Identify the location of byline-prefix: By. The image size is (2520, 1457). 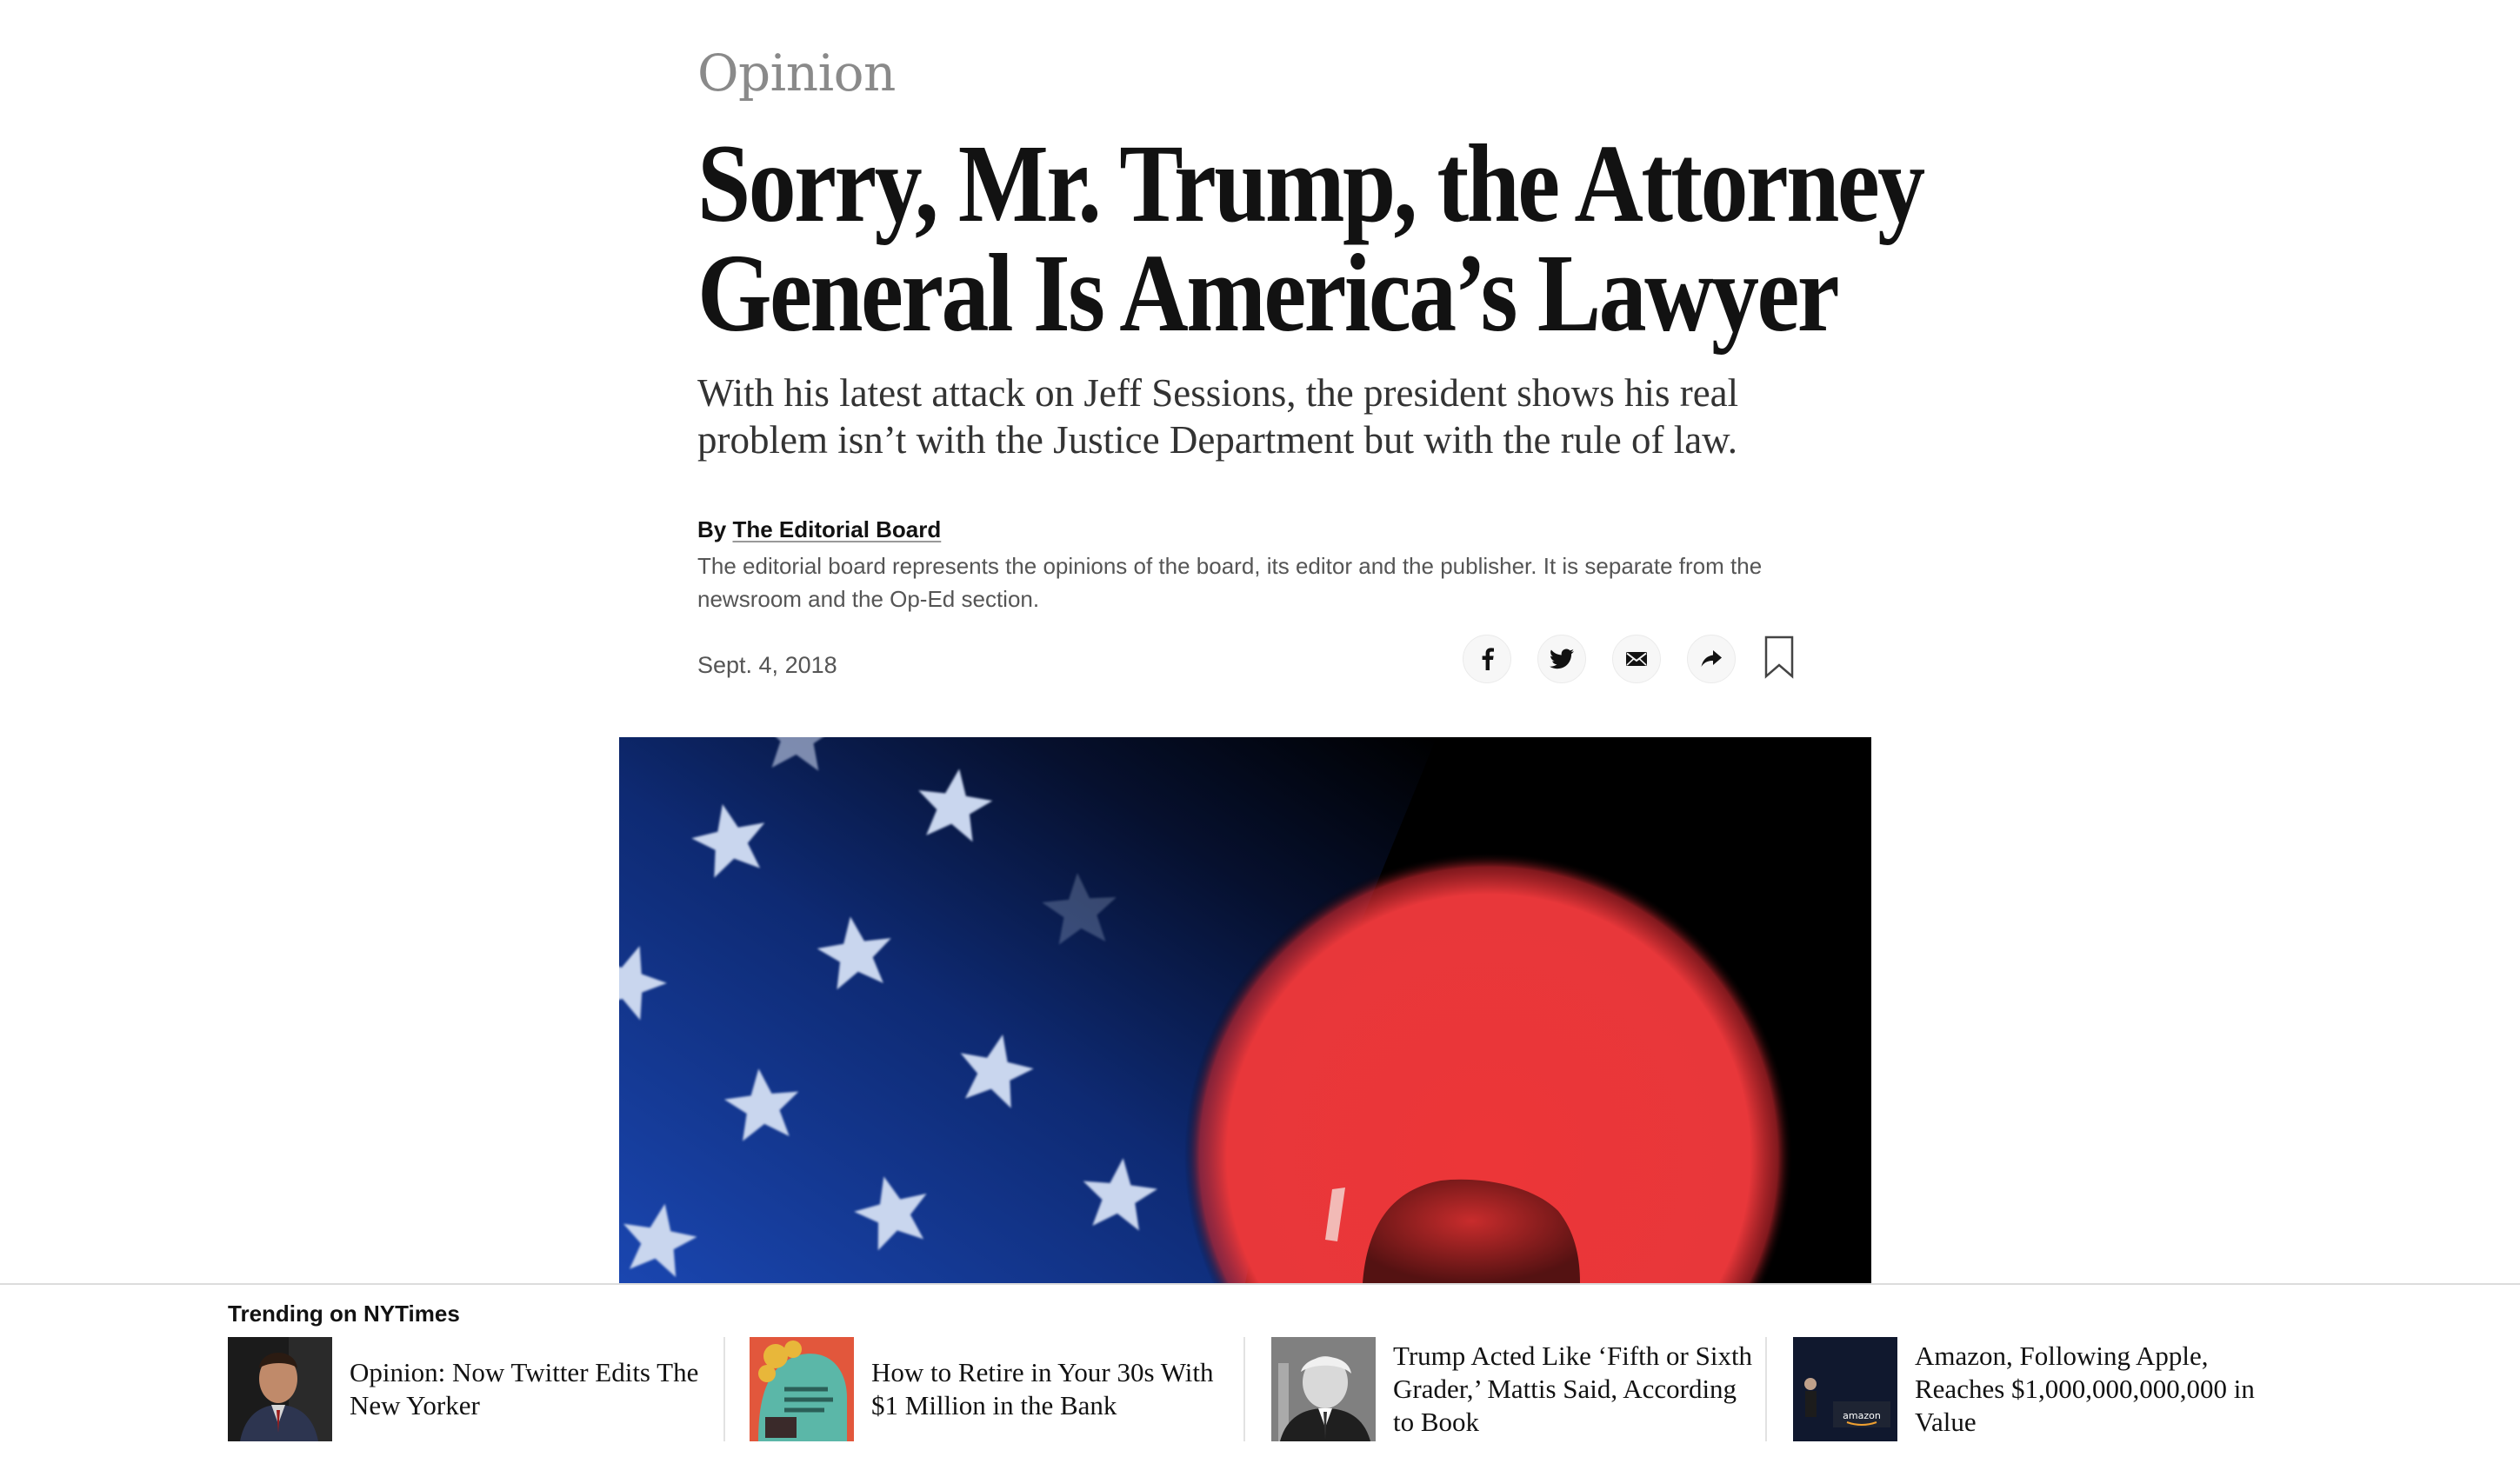
(715, 529).